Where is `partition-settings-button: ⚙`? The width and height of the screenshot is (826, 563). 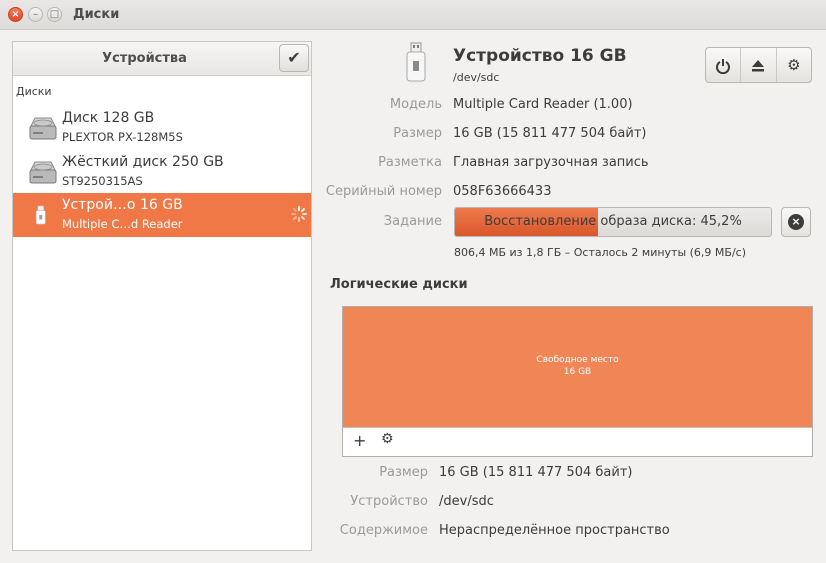
partition-settings-button: ⚙ is located at coordinates (387, 439).